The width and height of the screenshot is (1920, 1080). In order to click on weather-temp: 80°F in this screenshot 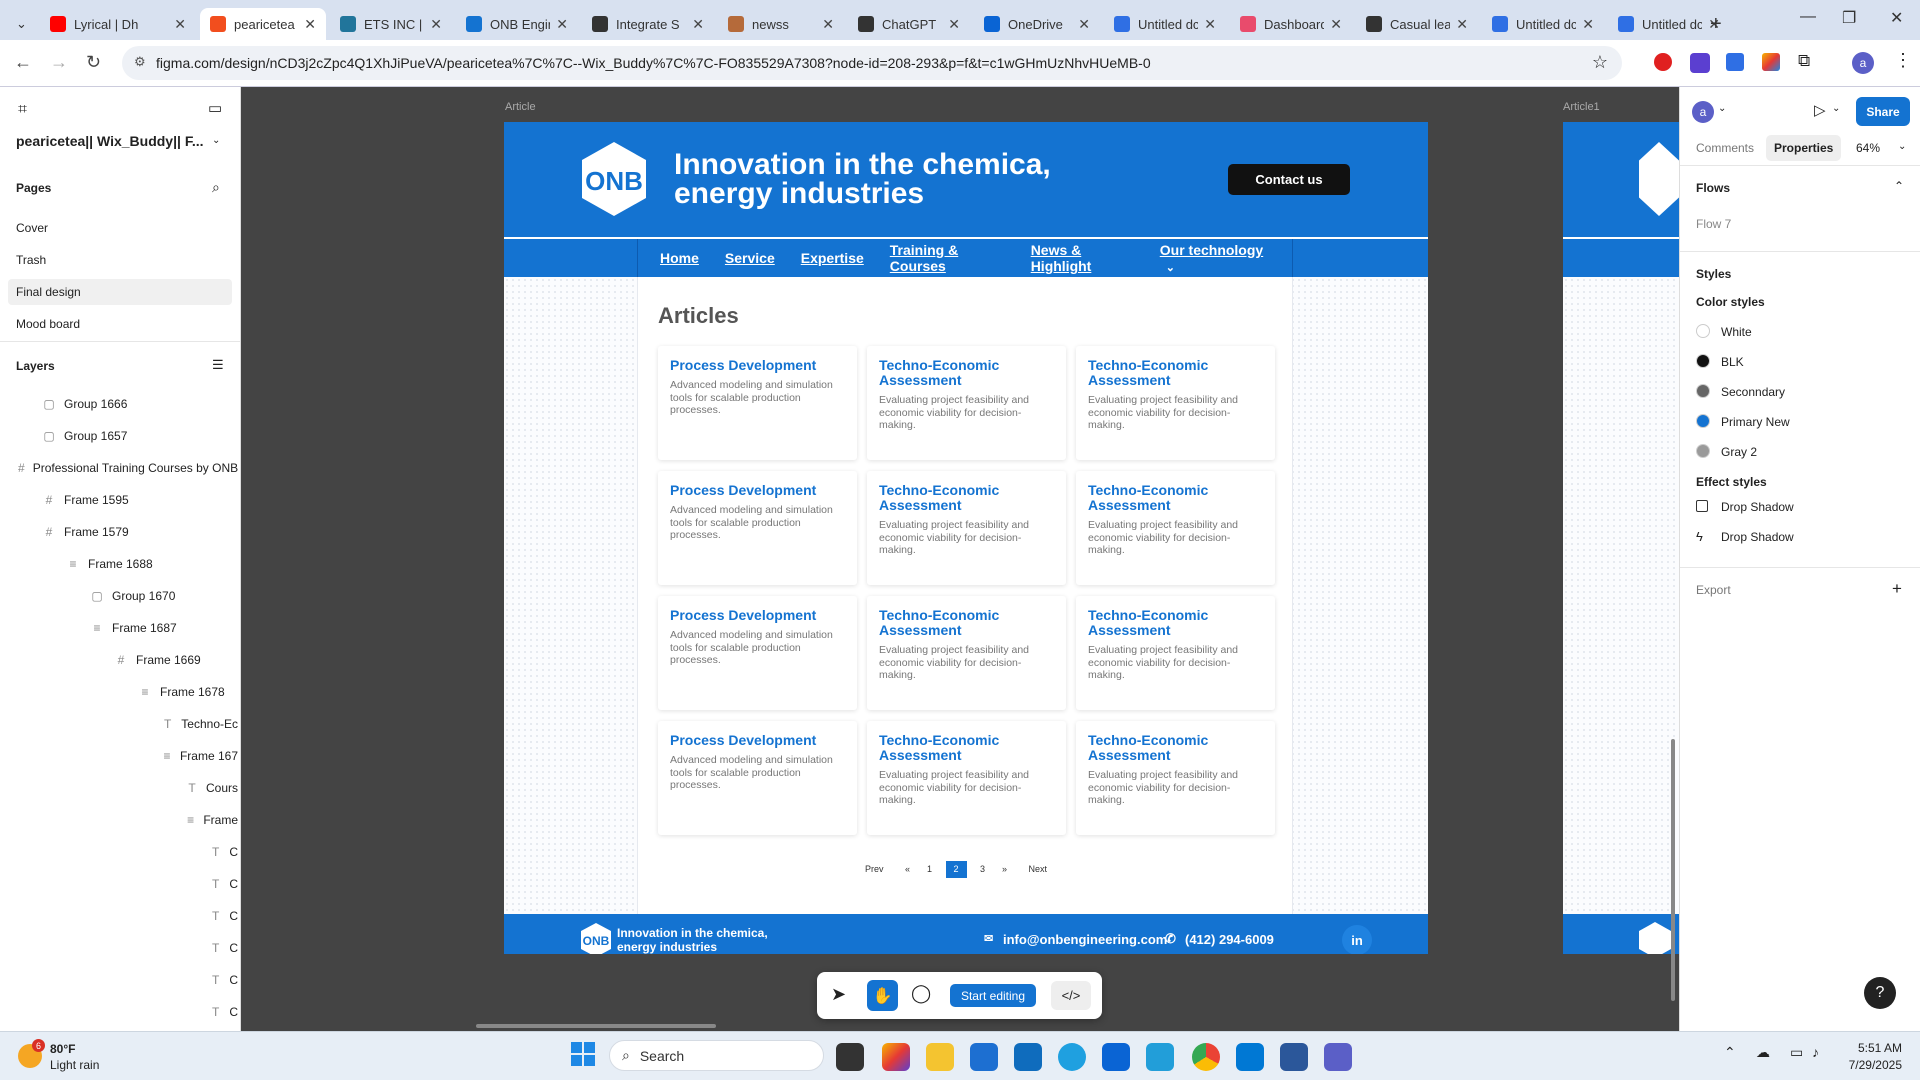, I will do `click(62, 1049)`.